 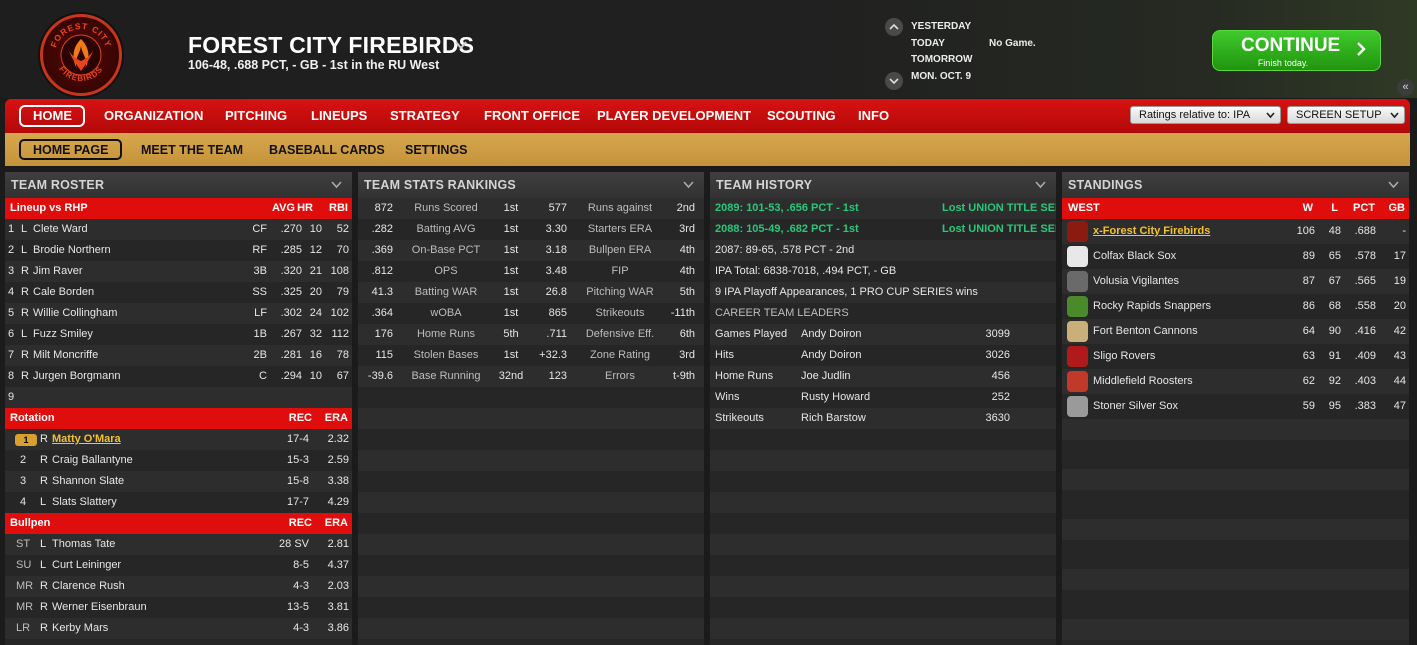 I want to click on team-dropdown-chevron-icon, so click(x=461, y=45).